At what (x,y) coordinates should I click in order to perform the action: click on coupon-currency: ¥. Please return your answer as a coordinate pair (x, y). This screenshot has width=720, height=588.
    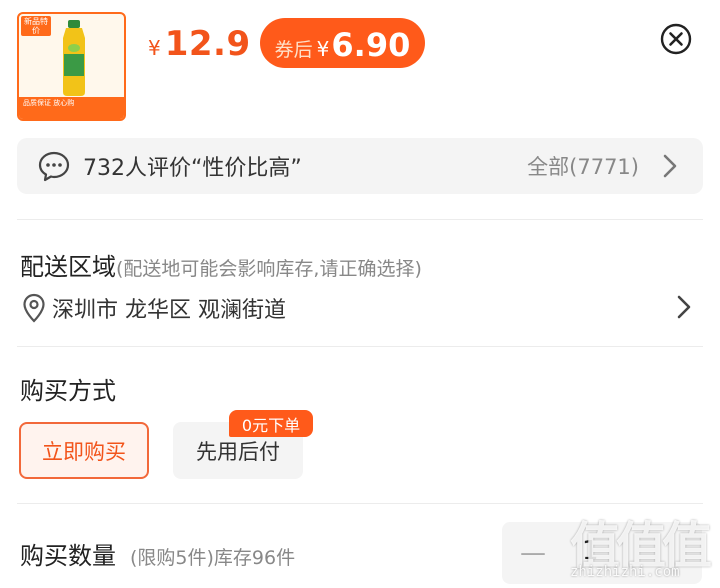
    Looking at the image, I should click on (323, 49).